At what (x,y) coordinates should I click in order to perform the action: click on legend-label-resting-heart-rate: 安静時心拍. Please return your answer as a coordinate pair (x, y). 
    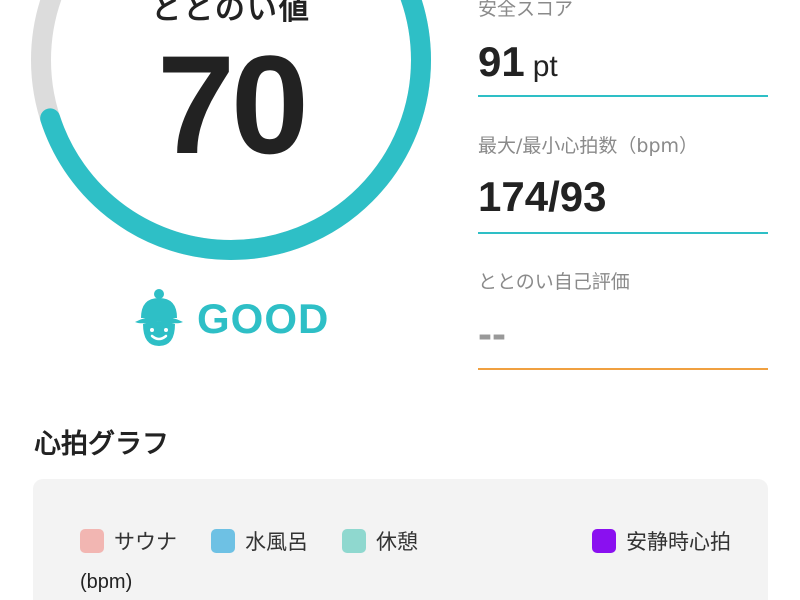
    Looking at the image, I should click on (678, 542).